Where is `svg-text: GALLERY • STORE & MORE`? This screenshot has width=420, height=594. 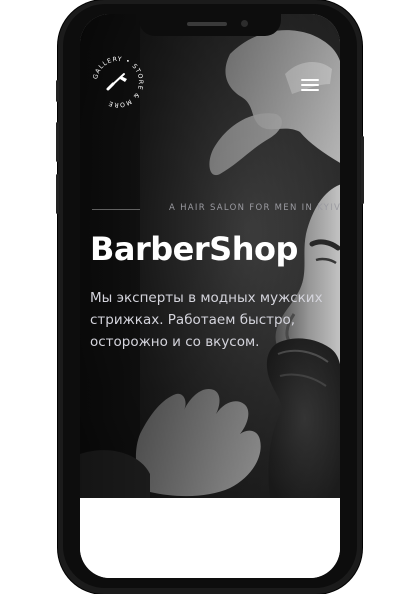
svg-text: GALLERY • STORE & MORE is located at coordinates (118, 82).